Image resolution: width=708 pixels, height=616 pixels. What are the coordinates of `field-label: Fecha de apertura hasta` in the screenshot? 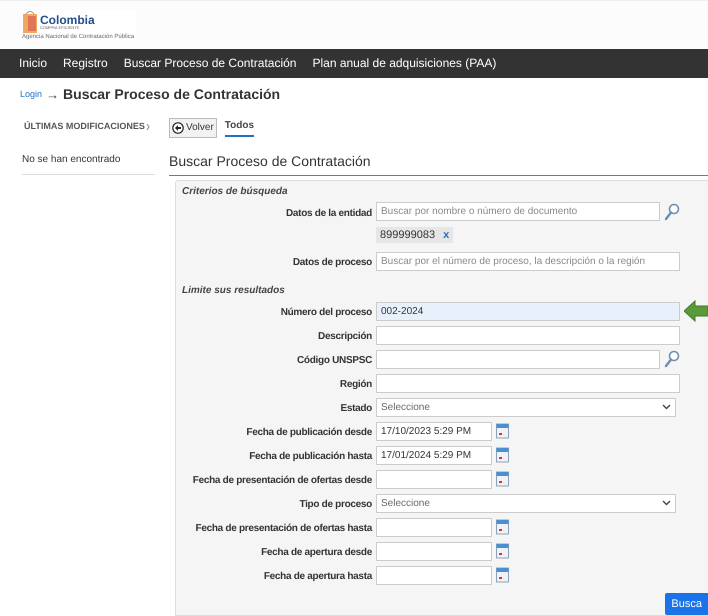 It's located at (318, 576).